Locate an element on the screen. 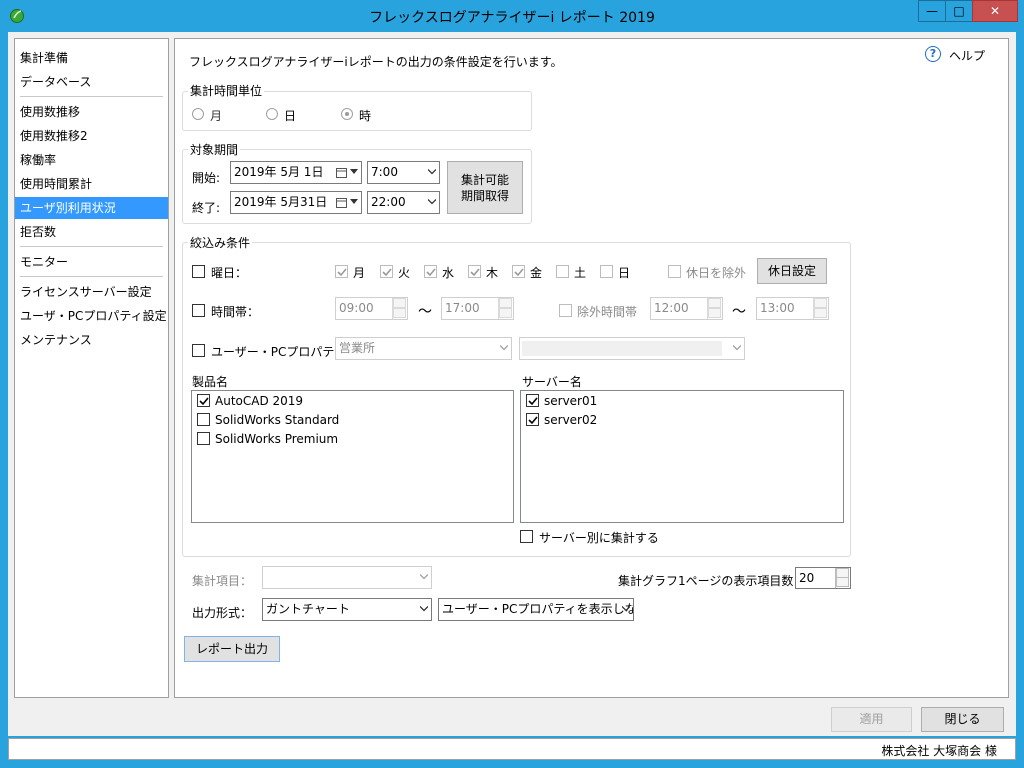  help-link: ヘルプ is located at coordinates (967, 55).